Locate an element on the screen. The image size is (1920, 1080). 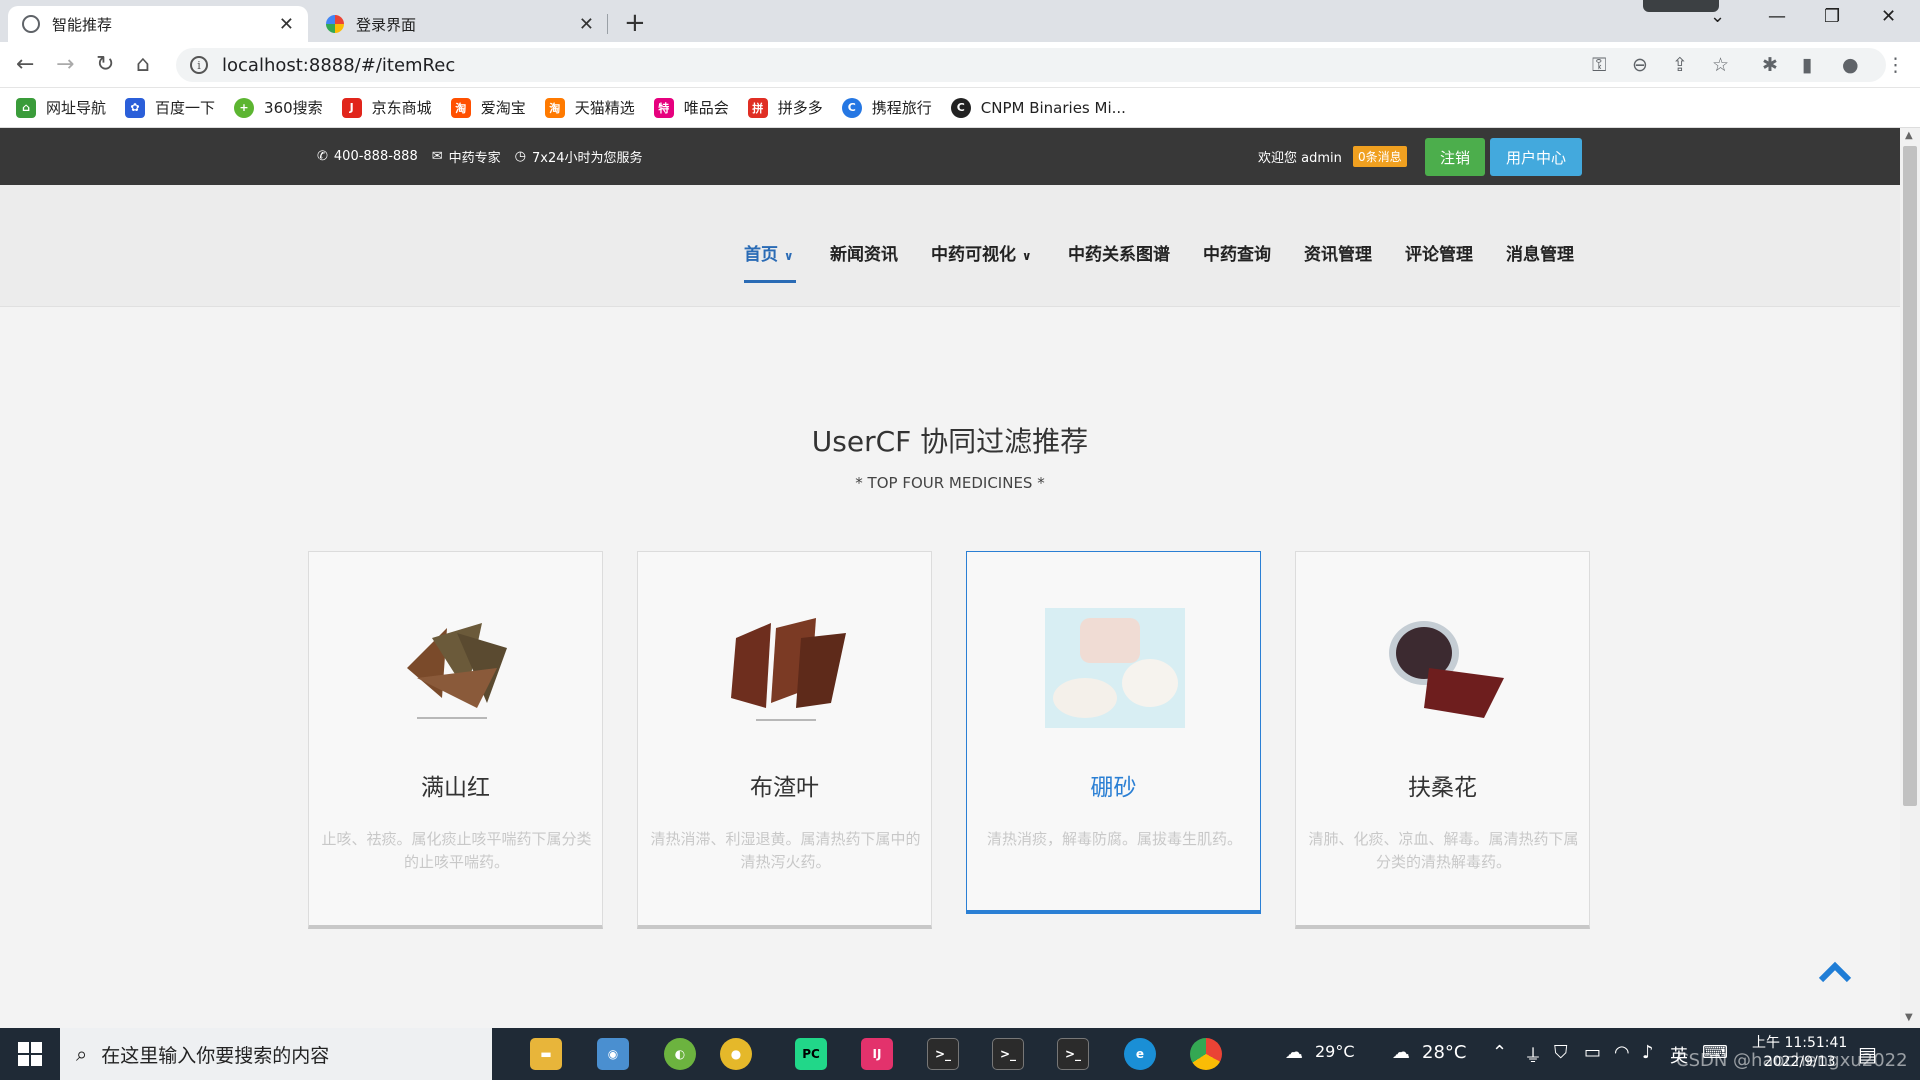
microphone-icon: ⏚ is located at coordinates (1533, 1055).